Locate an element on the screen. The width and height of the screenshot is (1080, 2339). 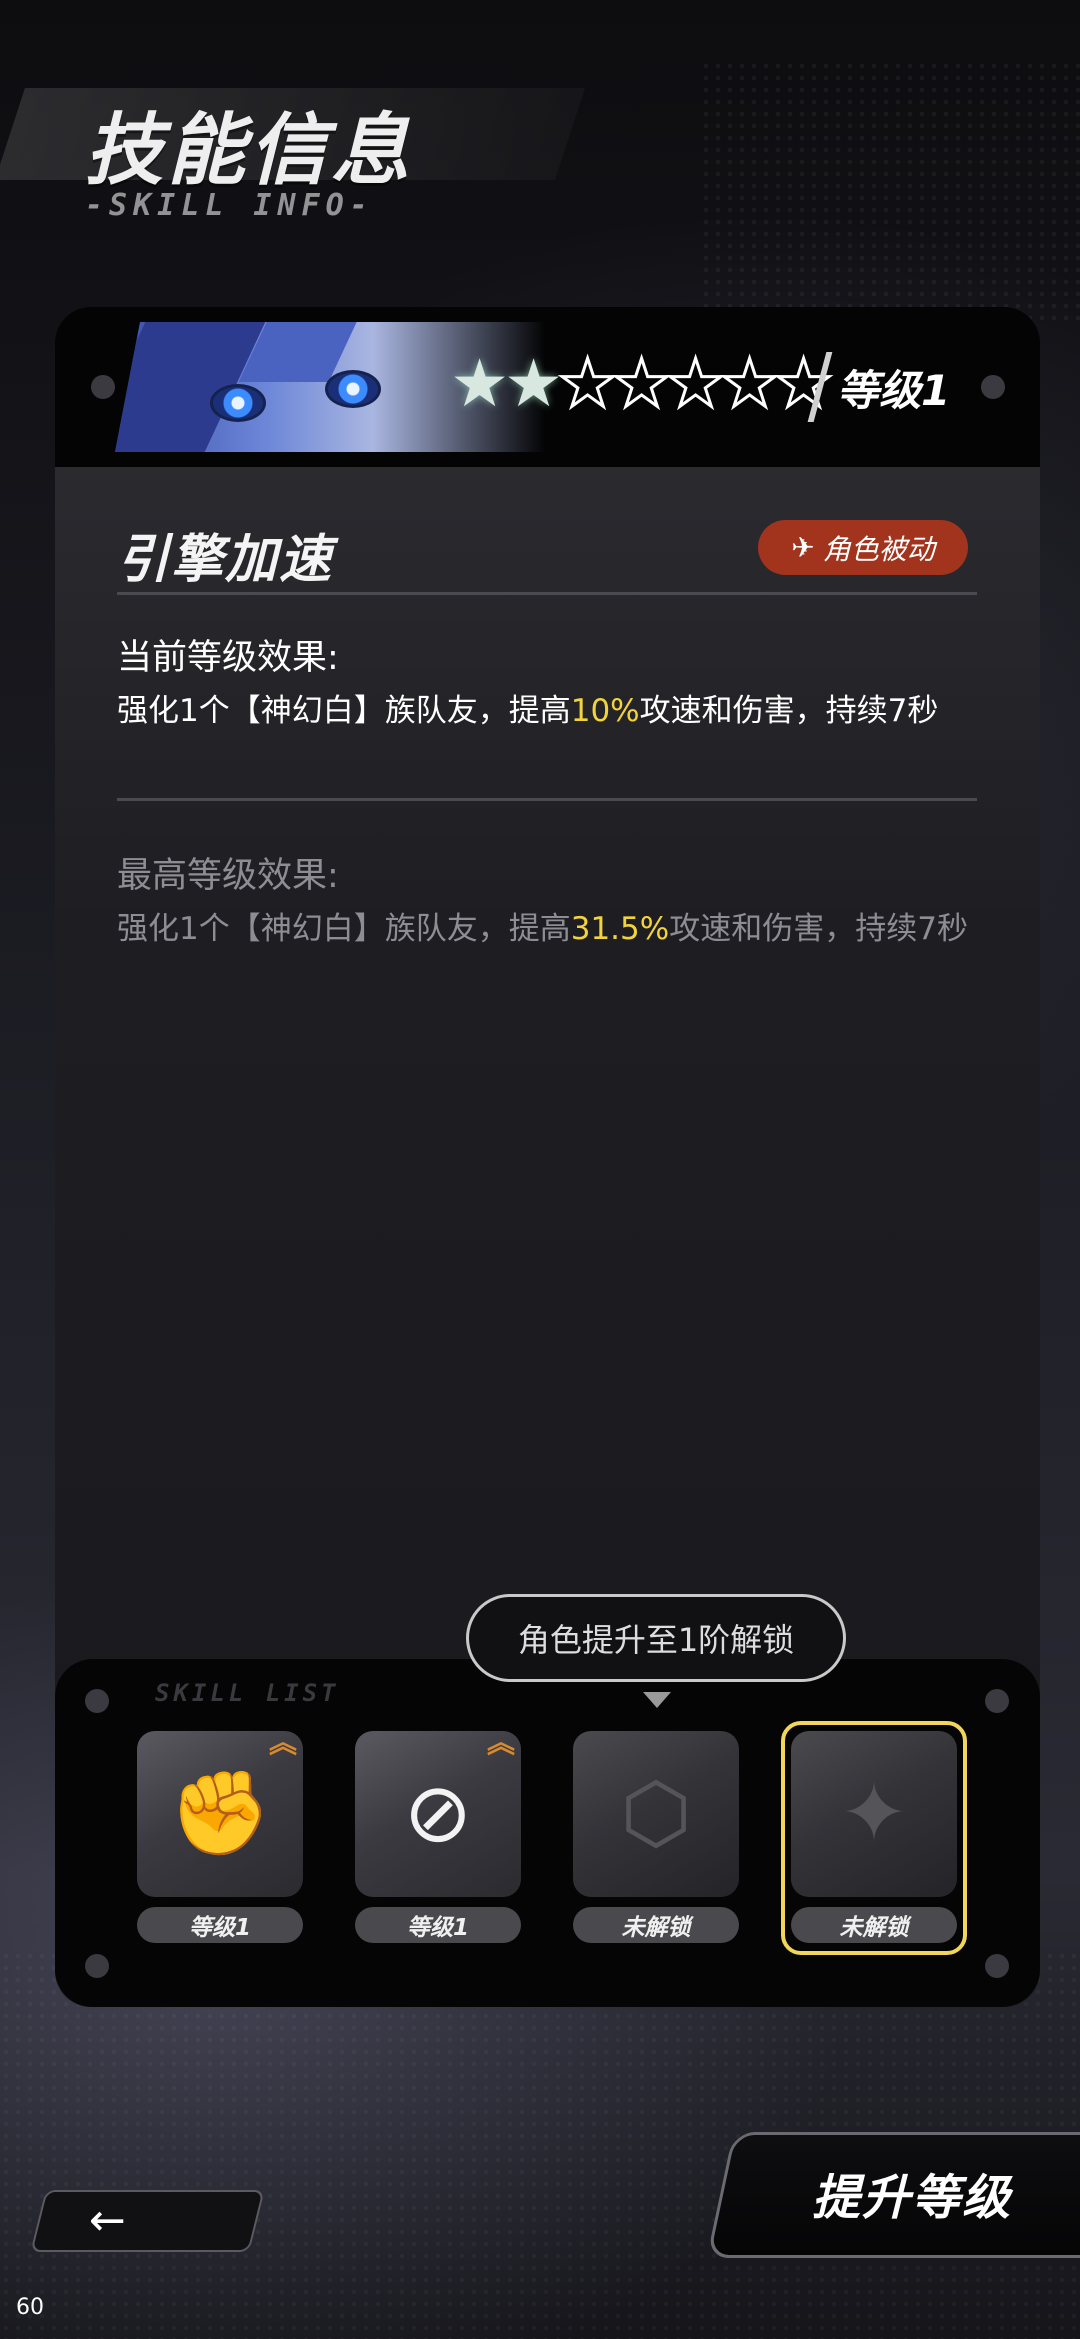
skill-slot: ⬡ 未解锁 is located at coordinates (656, 1837).